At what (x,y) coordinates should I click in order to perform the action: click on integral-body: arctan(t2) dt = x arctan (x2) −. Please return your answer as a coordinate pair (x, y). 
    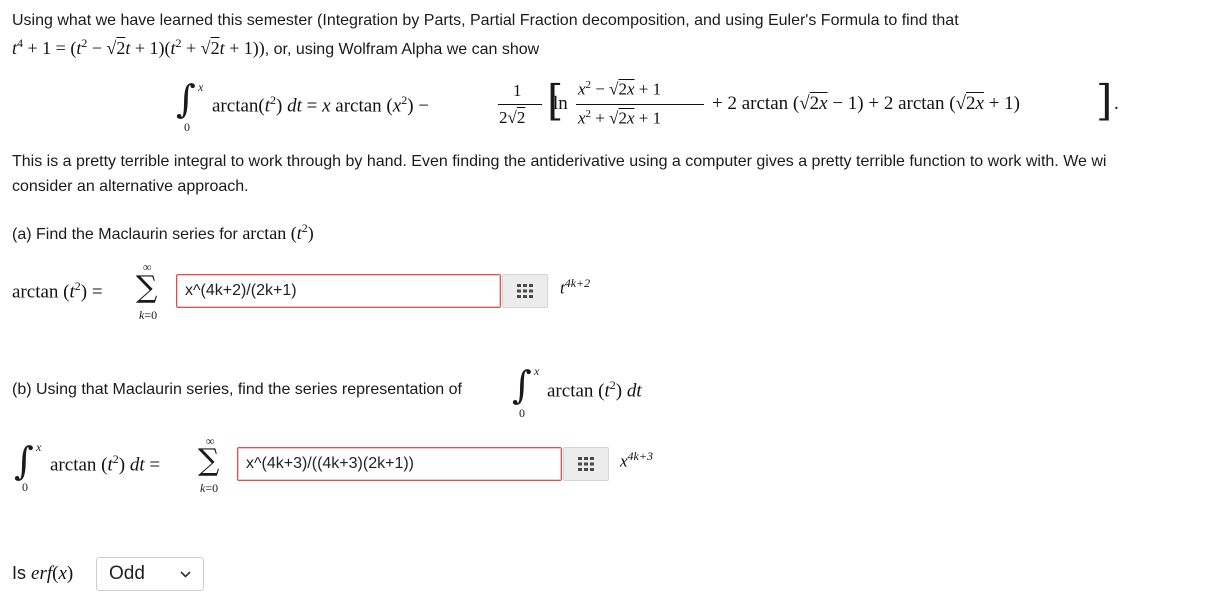
    Looking at the image, I should click on (320, 105).